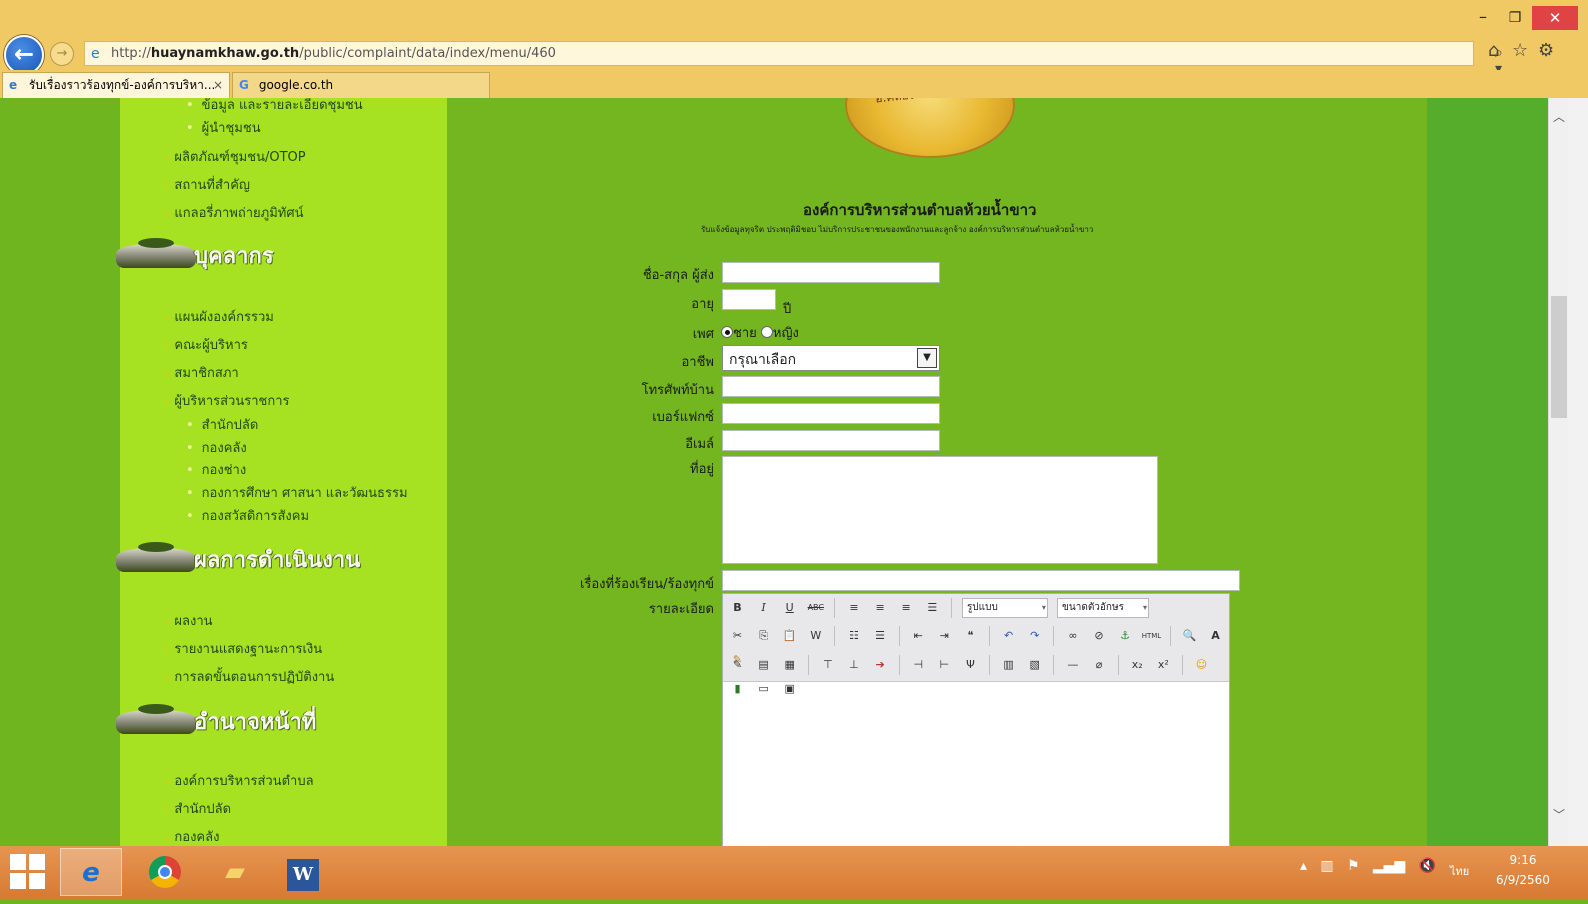  I want to click on insert-image-icon: ▭, so click(763, 689).